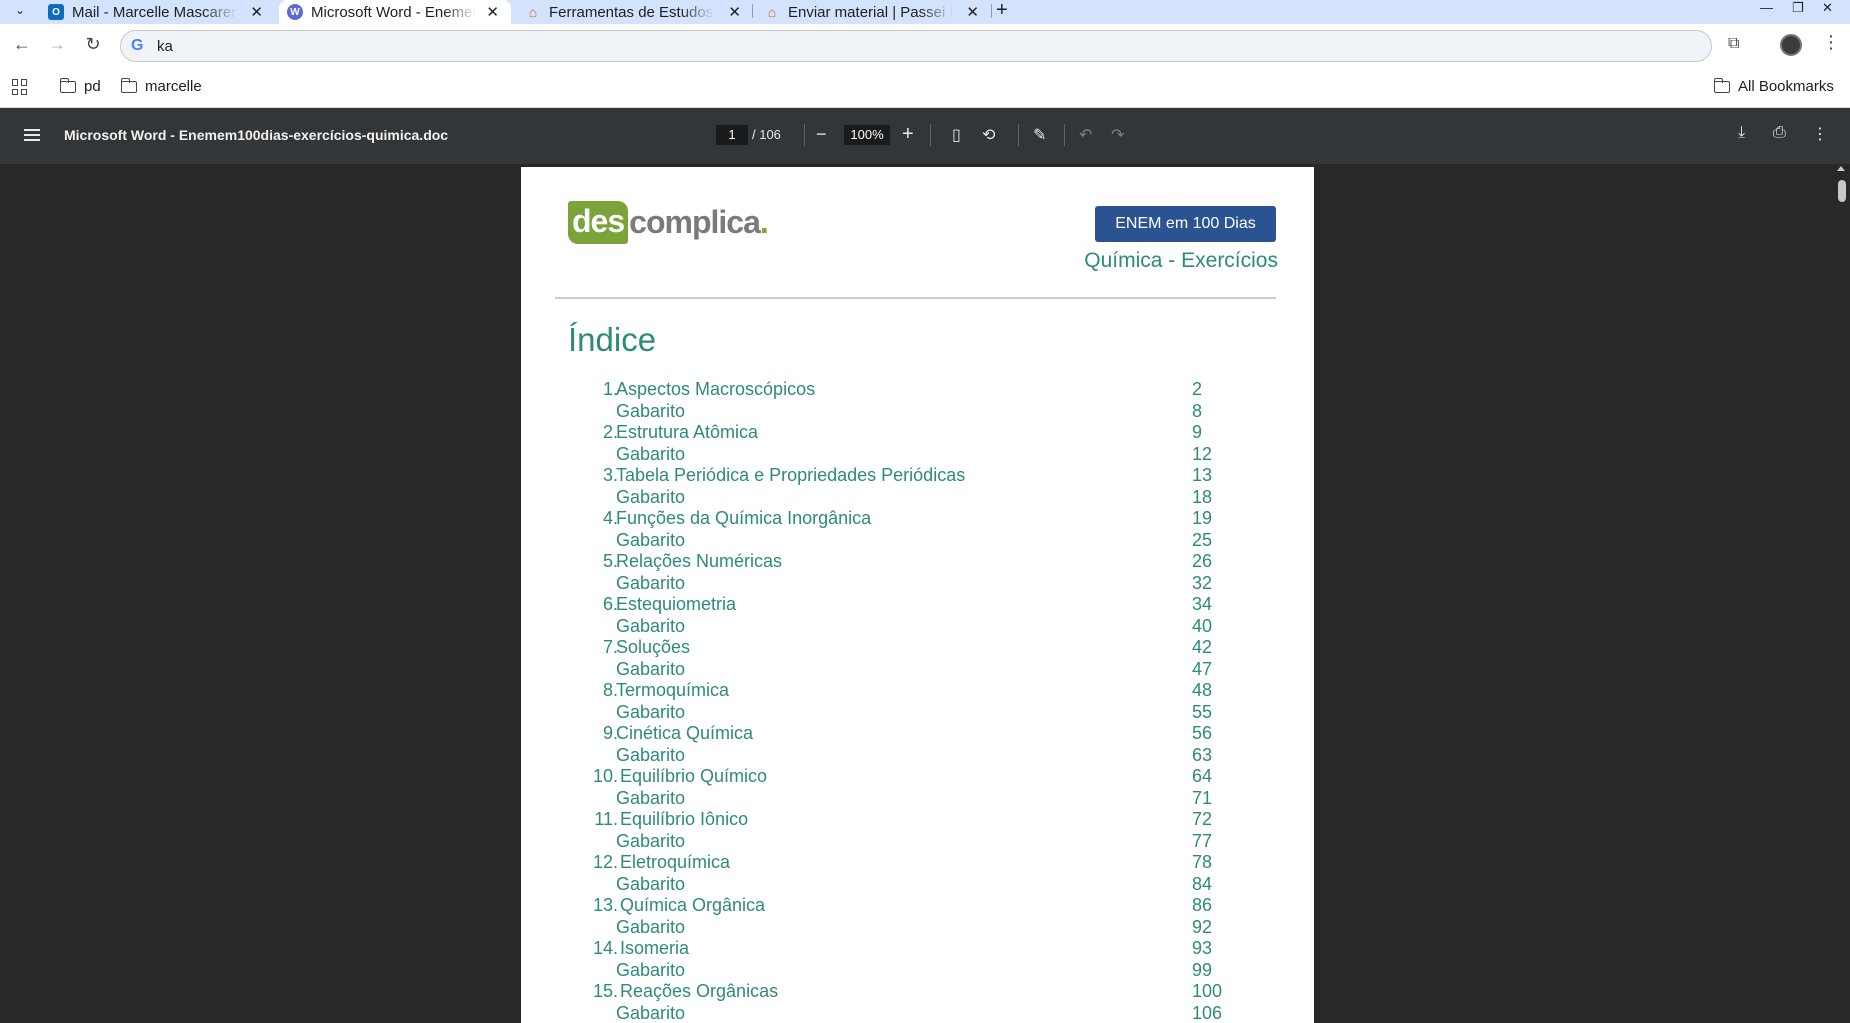 Image resolution: width=1850 pixels, height=1023 pixels. What do you see at coordinates (22, 44) in the screenshot?
I see `back-icon: ←` at bounding box center [22, 44].